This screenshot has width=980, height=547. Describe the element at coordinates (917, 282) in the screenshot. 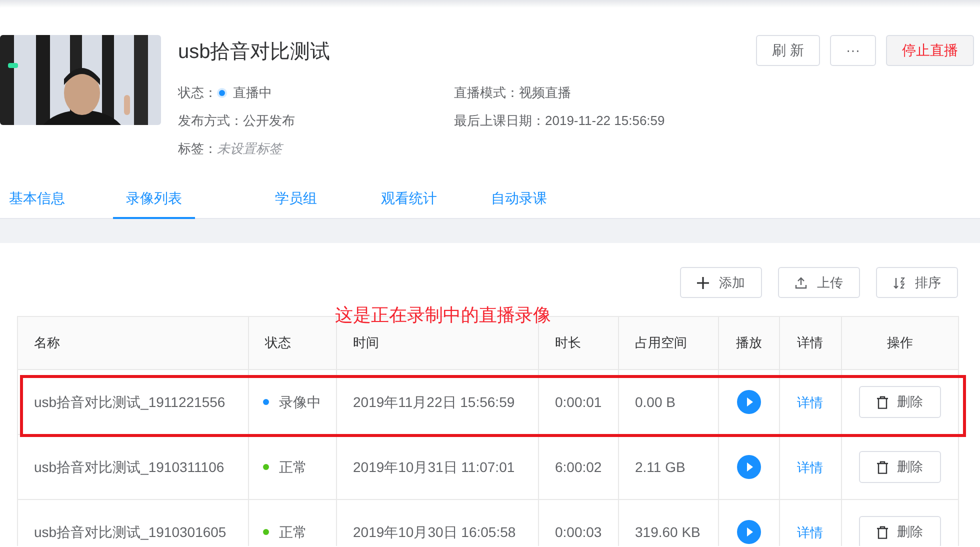

I see `toolbar-button: 排序` at that location.